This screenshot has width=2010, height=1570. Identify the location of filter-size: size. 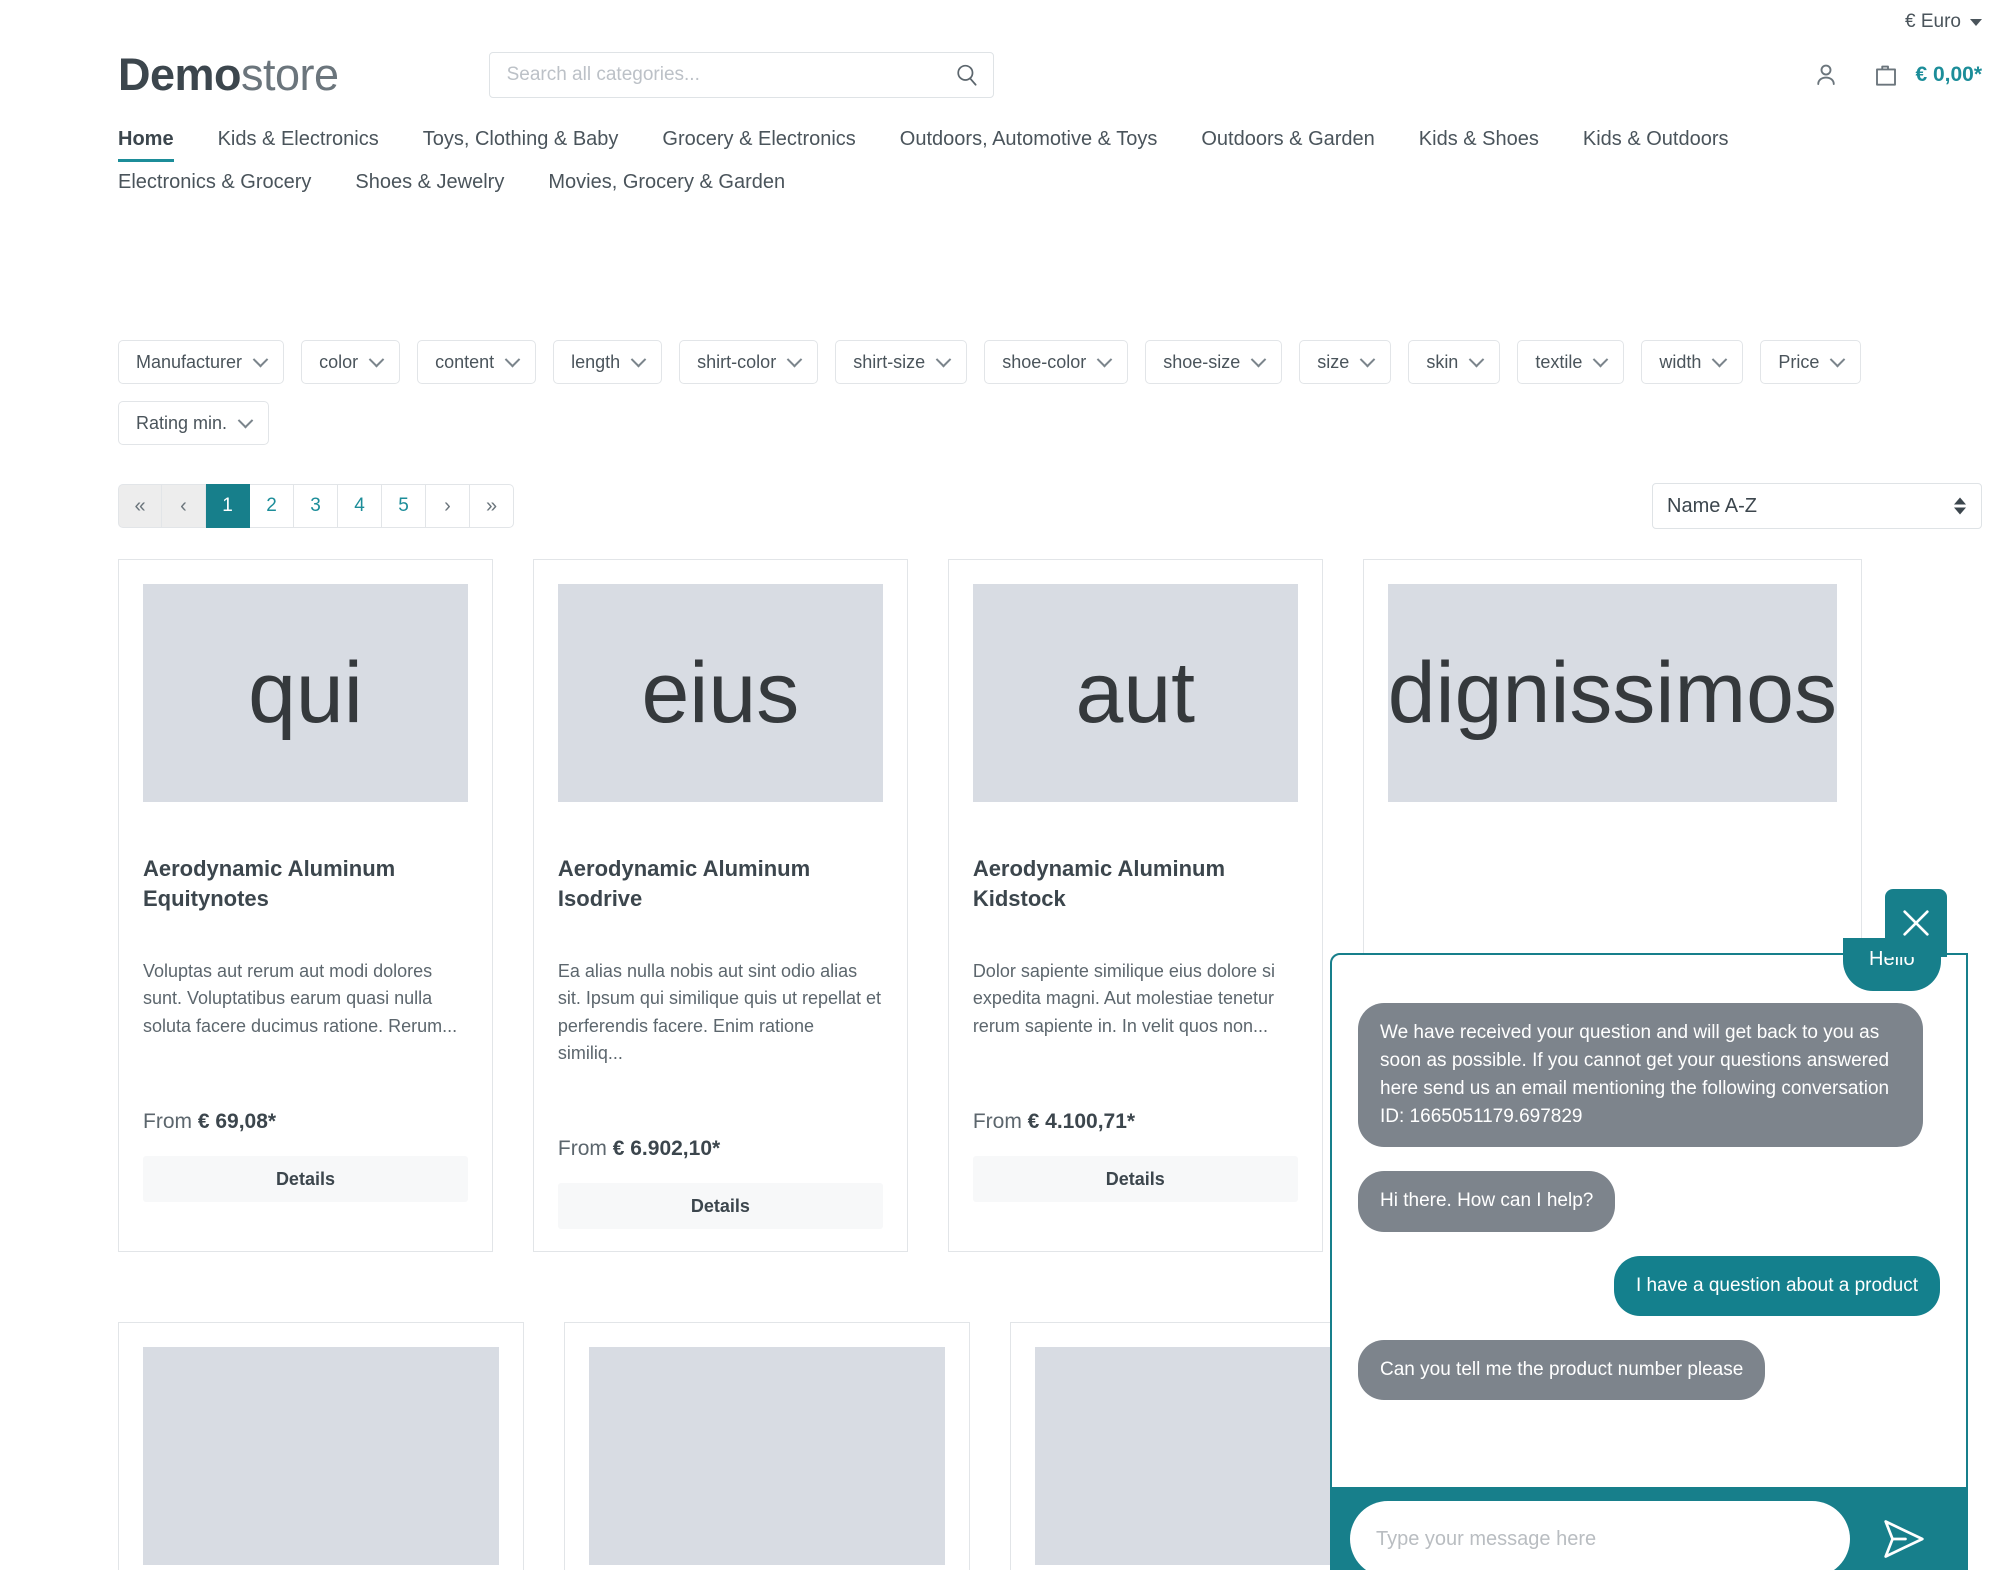
(1345, 362).